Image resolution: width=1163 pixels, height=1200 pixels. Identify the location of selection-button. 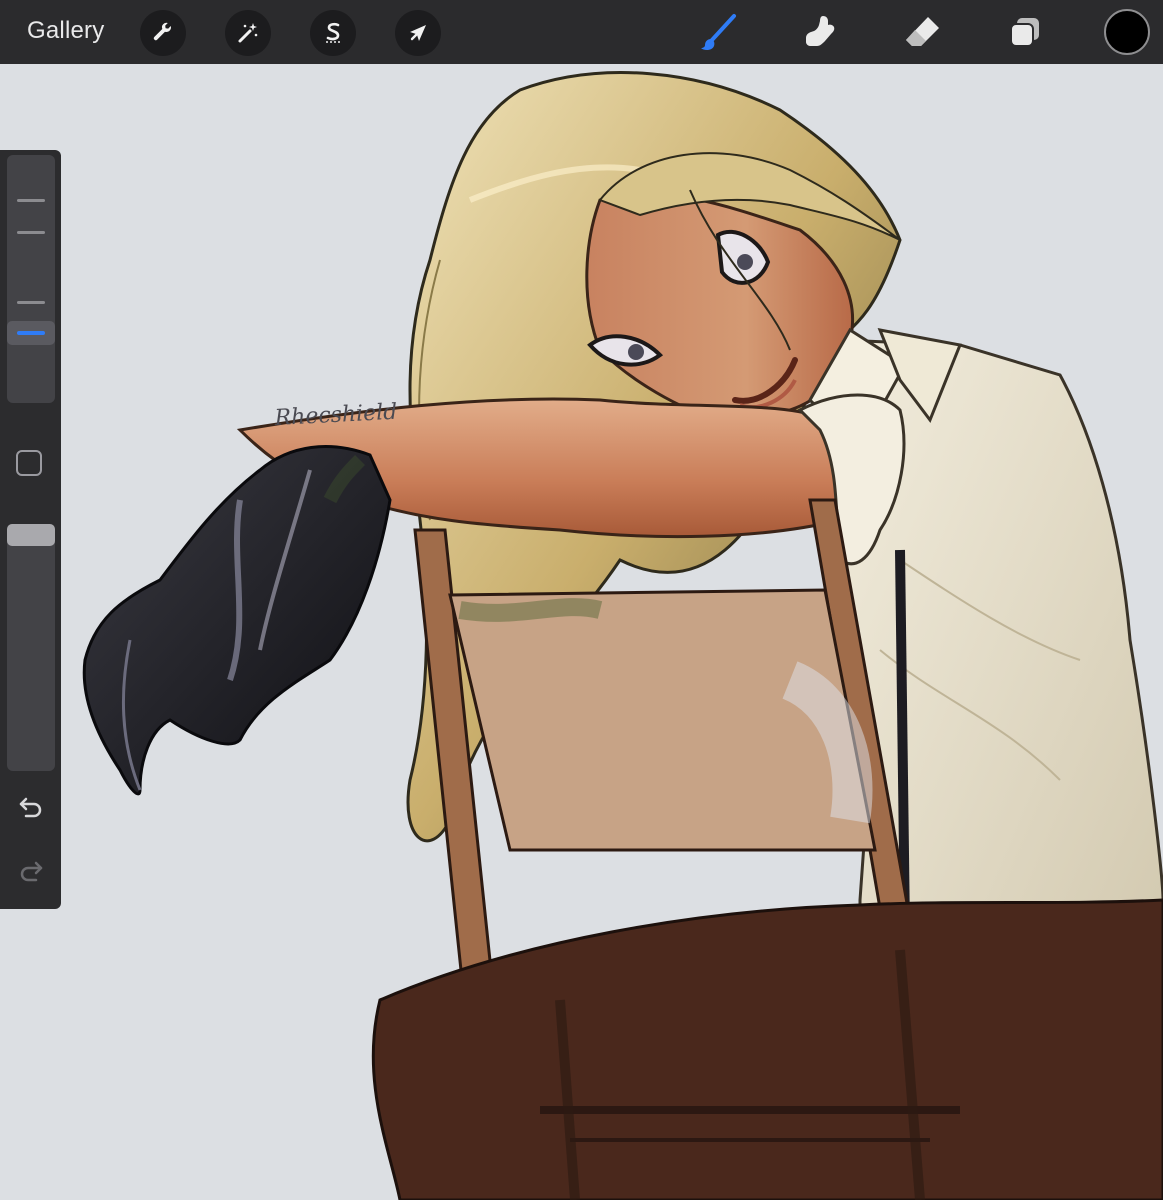
(333, 33).